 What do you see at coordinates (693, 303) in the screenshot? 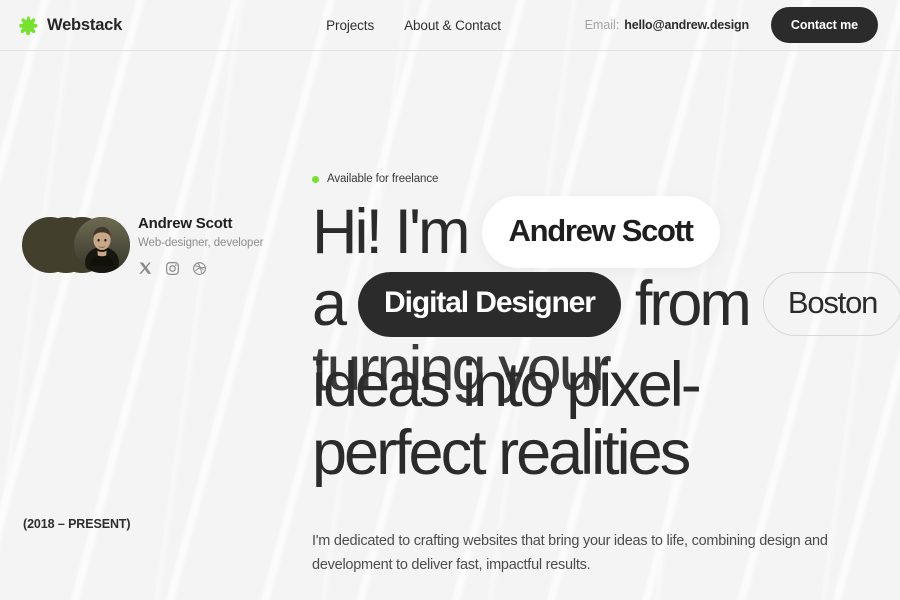
I see `headline-word-from: from` at bounding box center [693, 303].